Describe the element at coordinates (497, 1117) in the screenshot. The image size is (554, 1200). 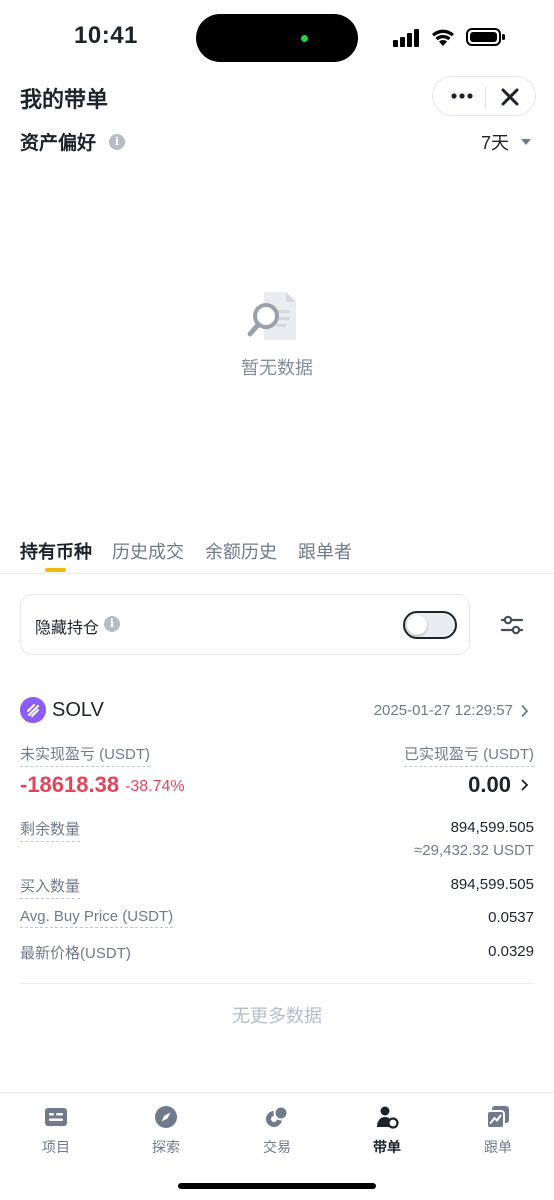
I see `copy-trade-icon` at that location.